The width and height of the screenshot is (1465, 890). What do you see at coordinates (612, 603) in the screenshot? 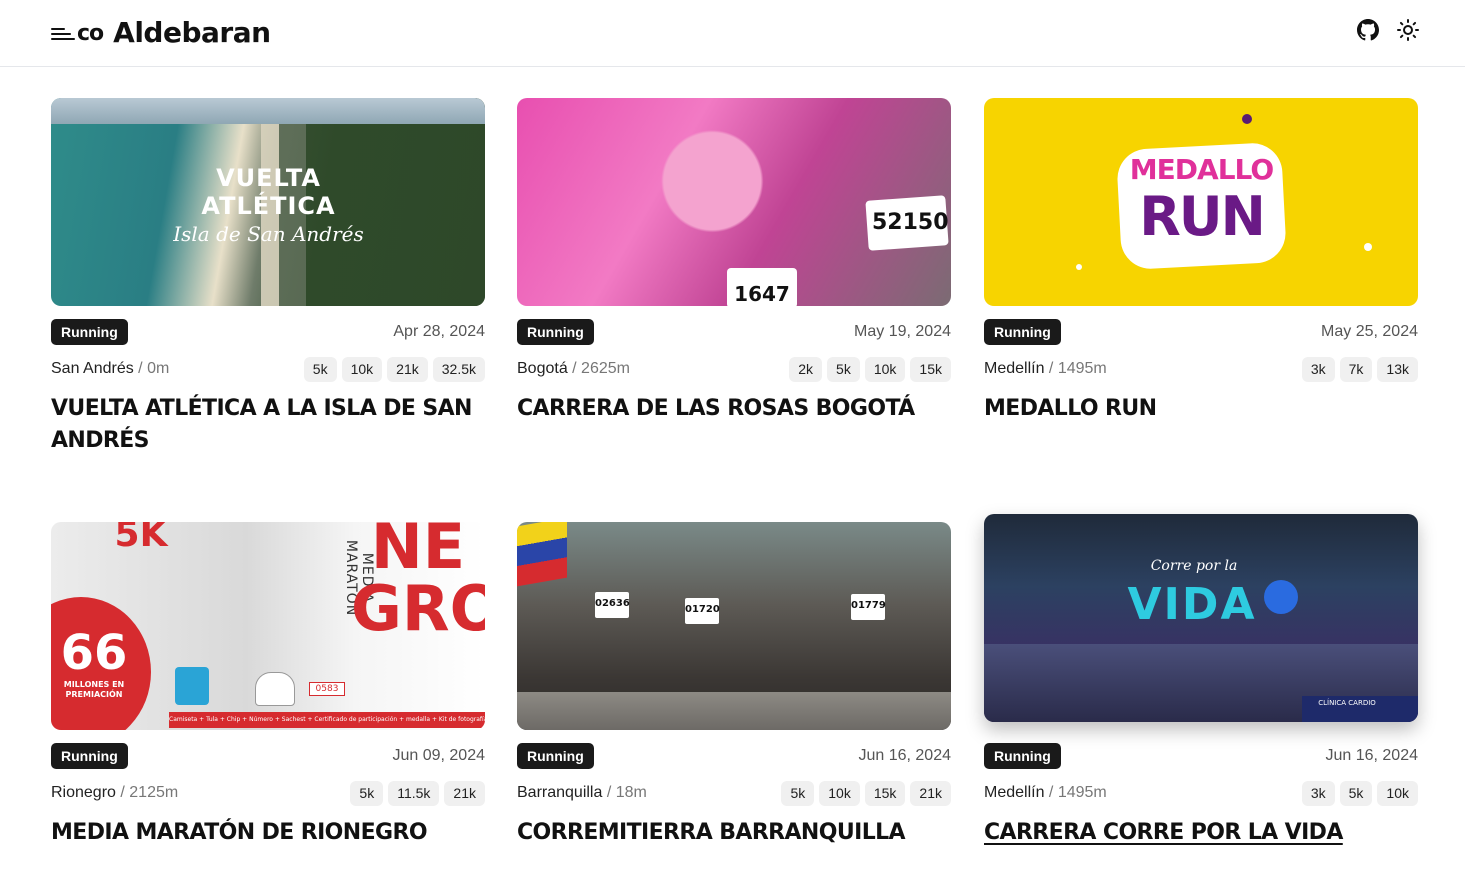
I see `bib-number: 02636` at bounding box center [612, 603].